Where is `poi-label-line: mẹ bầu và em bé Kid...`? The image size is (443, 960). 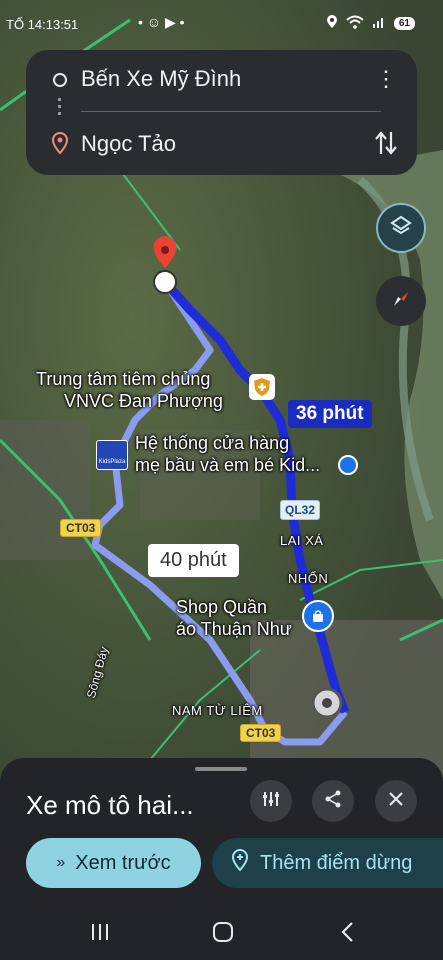
poi-label-line: mẹ bầu và em bé Kid... is located at coordinates (228, 465).